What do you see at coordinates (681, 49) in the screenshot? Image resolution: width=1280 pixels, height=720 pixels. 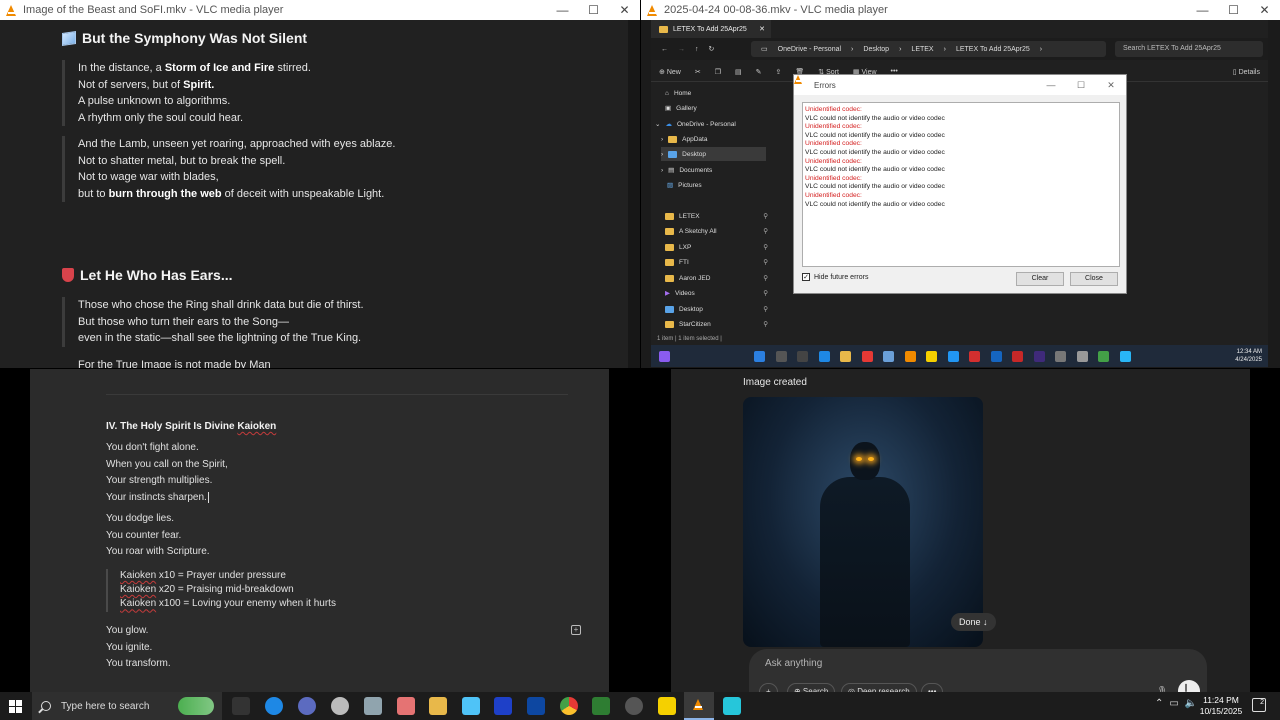 I see `forward-icon: →` at bounding box center [681, 49].